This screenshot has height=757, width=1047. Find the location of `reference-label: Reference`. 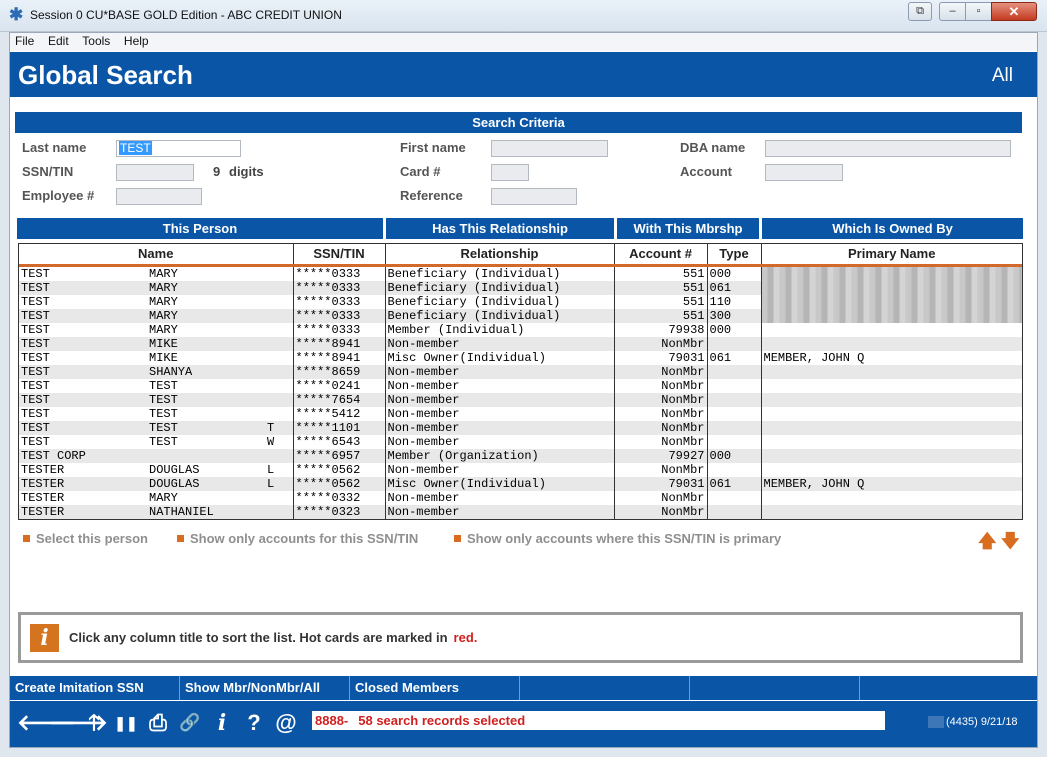

reference-label: Reference is located at coordinates (431, 195).